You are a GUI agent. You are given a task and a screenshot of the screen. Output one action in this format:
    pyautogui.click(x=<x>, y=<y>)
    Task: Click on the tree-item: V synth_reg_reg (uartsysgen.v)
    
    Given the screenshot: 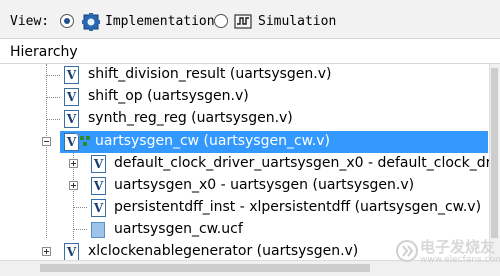 What is the action you would take?
    pyautogui.click(x=245, y=119)
    